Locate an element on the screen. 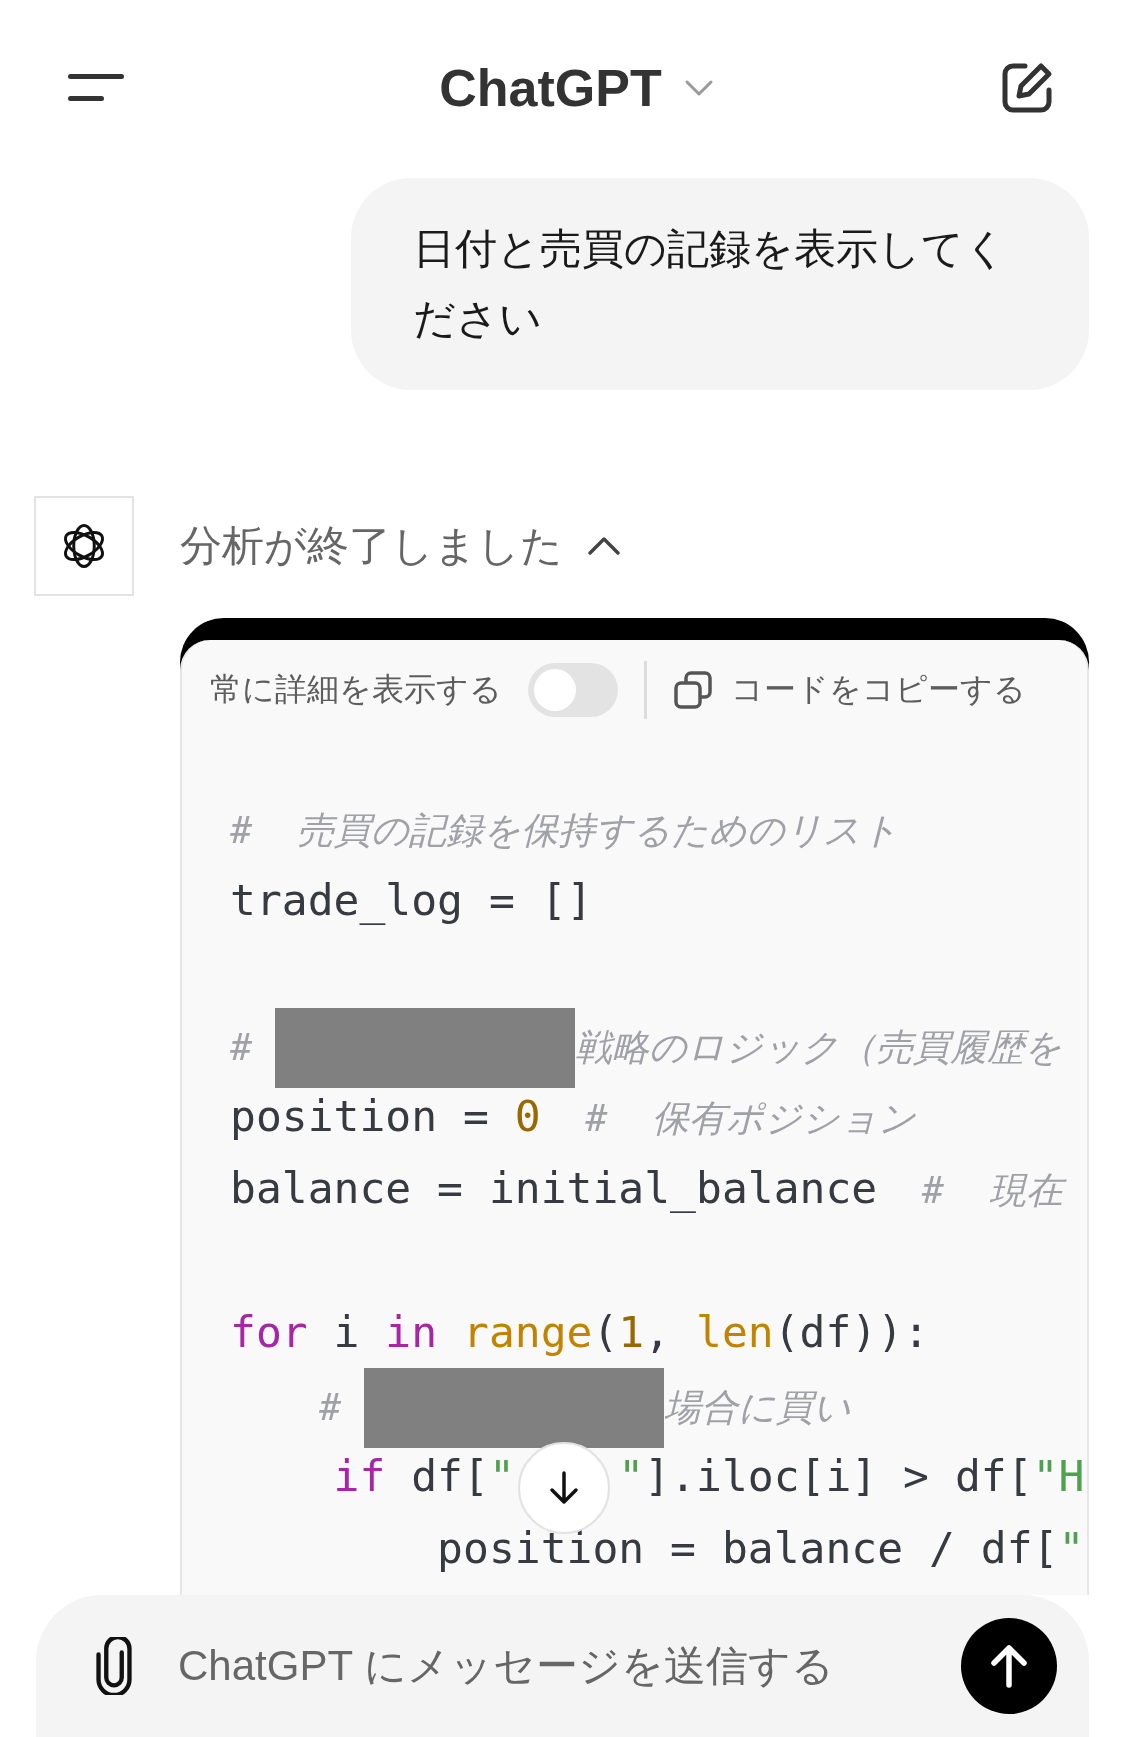  code-keyword: in is located at coordinates (411, 1332).